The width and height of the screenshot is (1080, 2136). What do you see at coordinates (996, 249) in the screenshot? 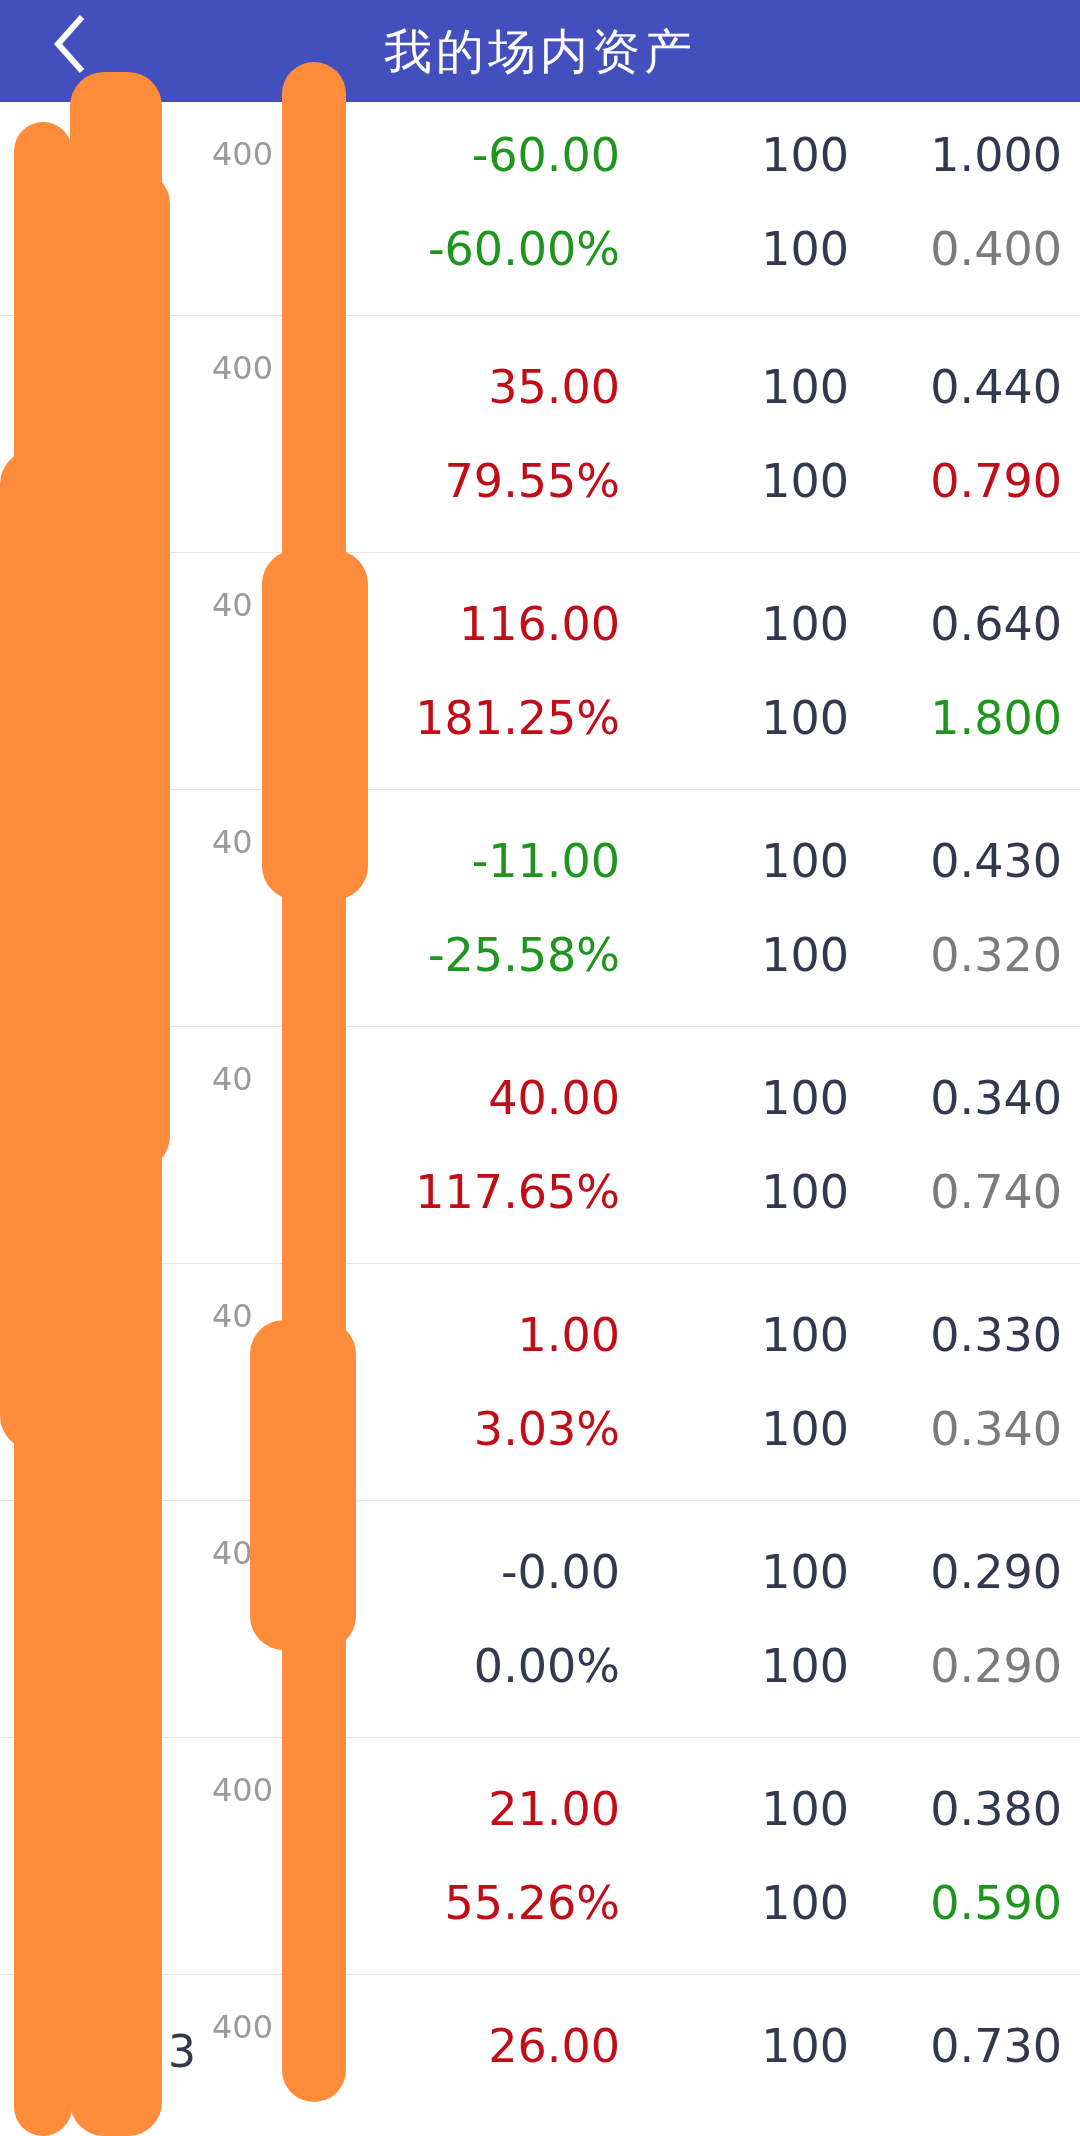
I see `price-value: 0.400` at bounding box center [996, 249].